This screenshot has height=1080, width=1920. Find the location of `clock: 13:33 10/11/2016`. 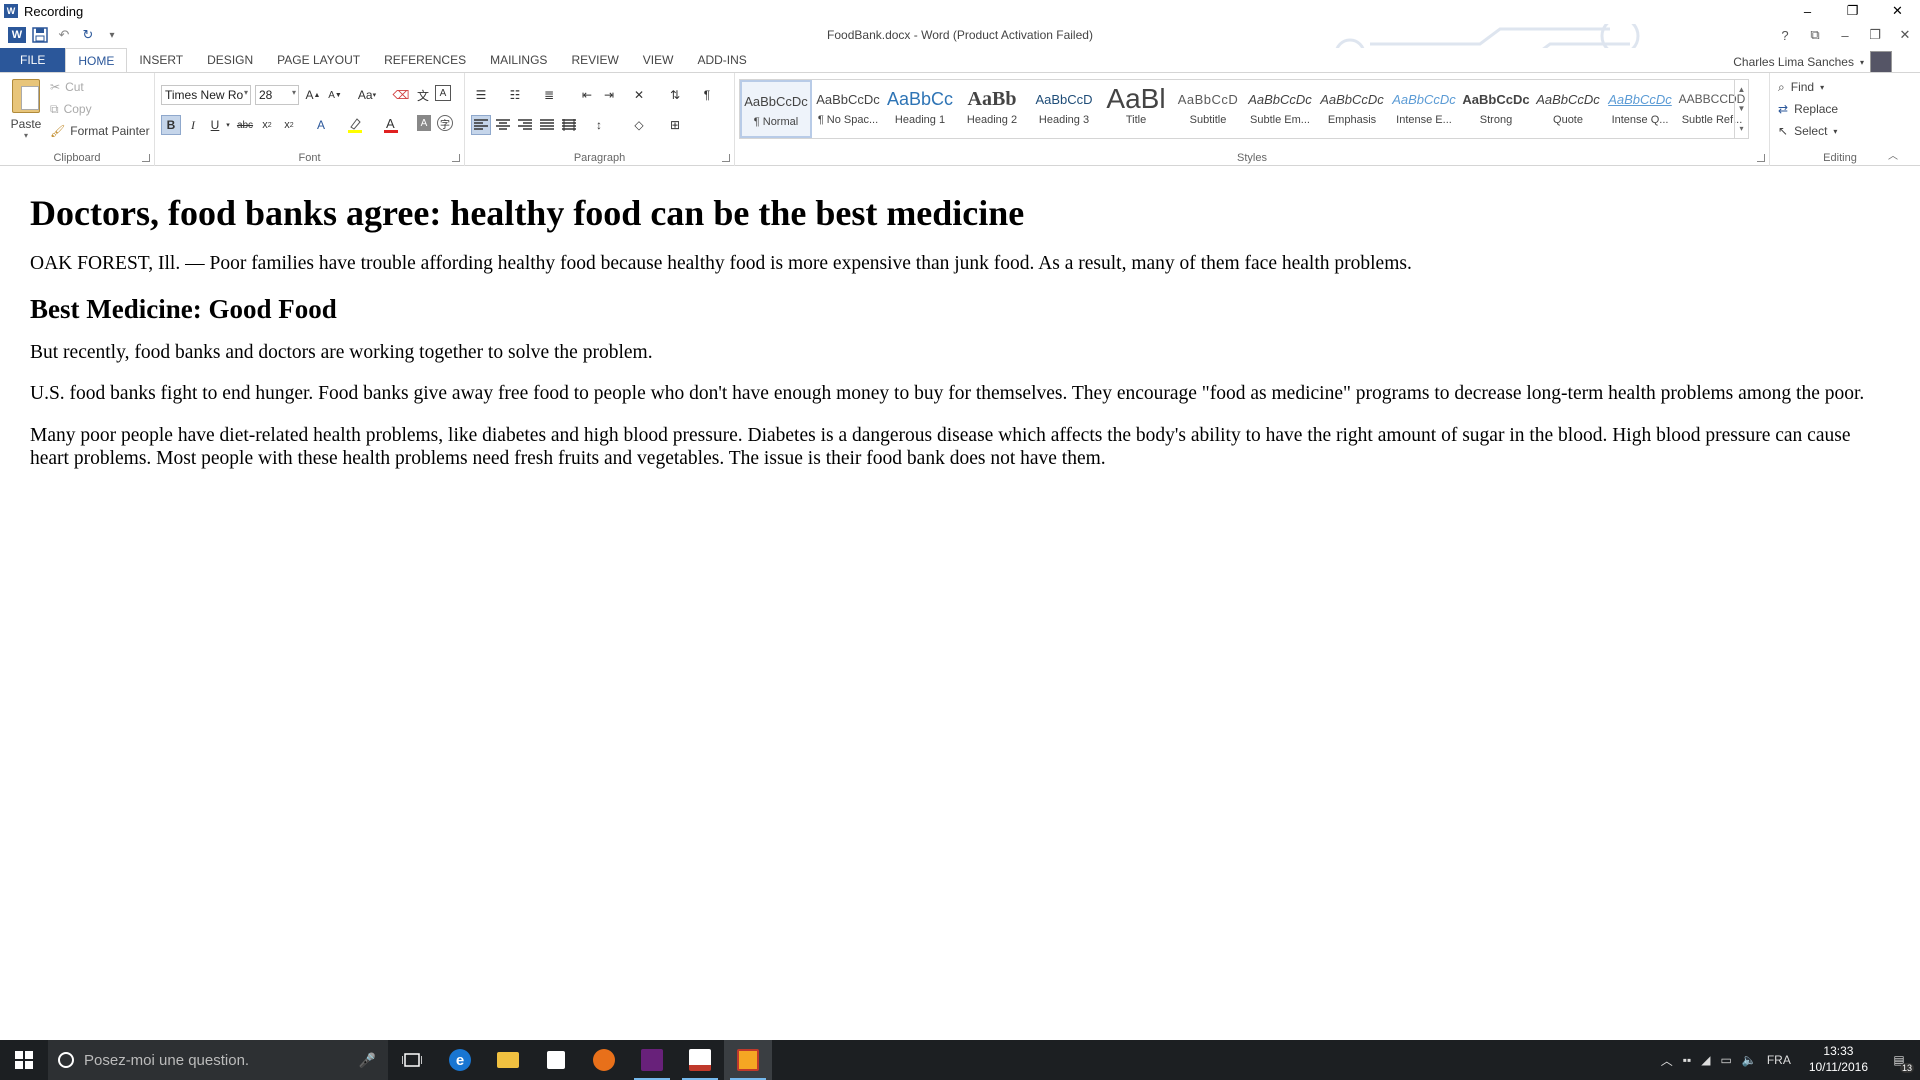

clock: 13:33 10/11/2016 is located at coordinates (1838, 1059).